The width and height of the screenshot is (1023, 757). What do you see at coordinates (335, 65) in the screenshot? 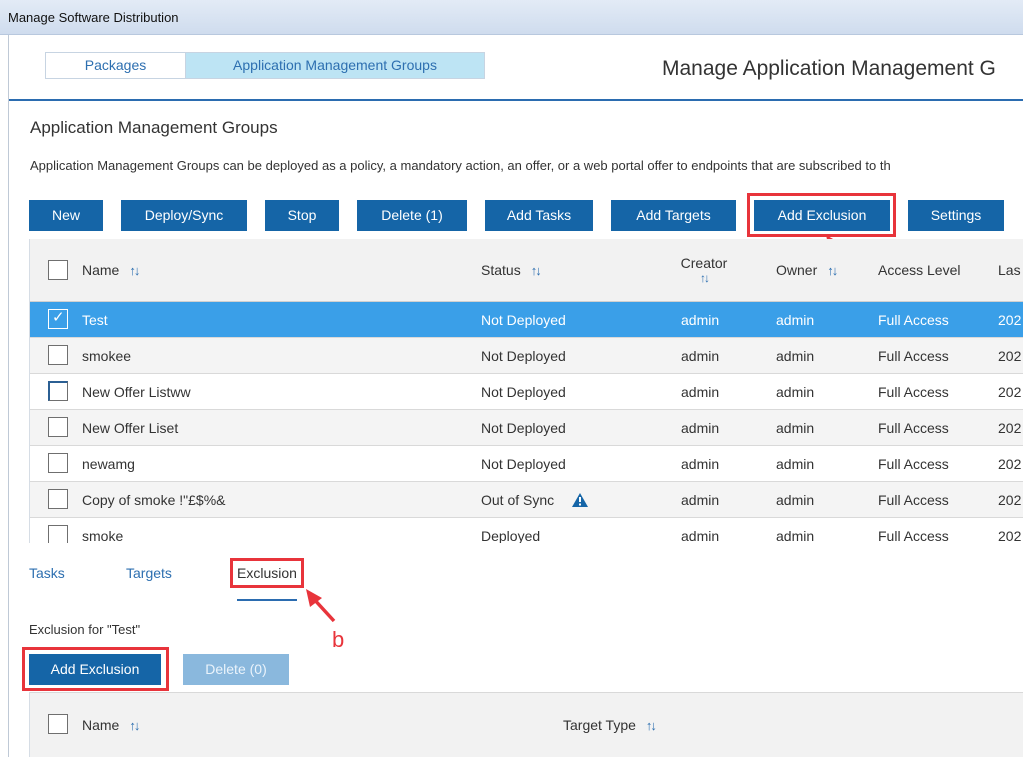
I see `tab-application-management-groups: Application Management Groups` at bounding box center [335, 65].